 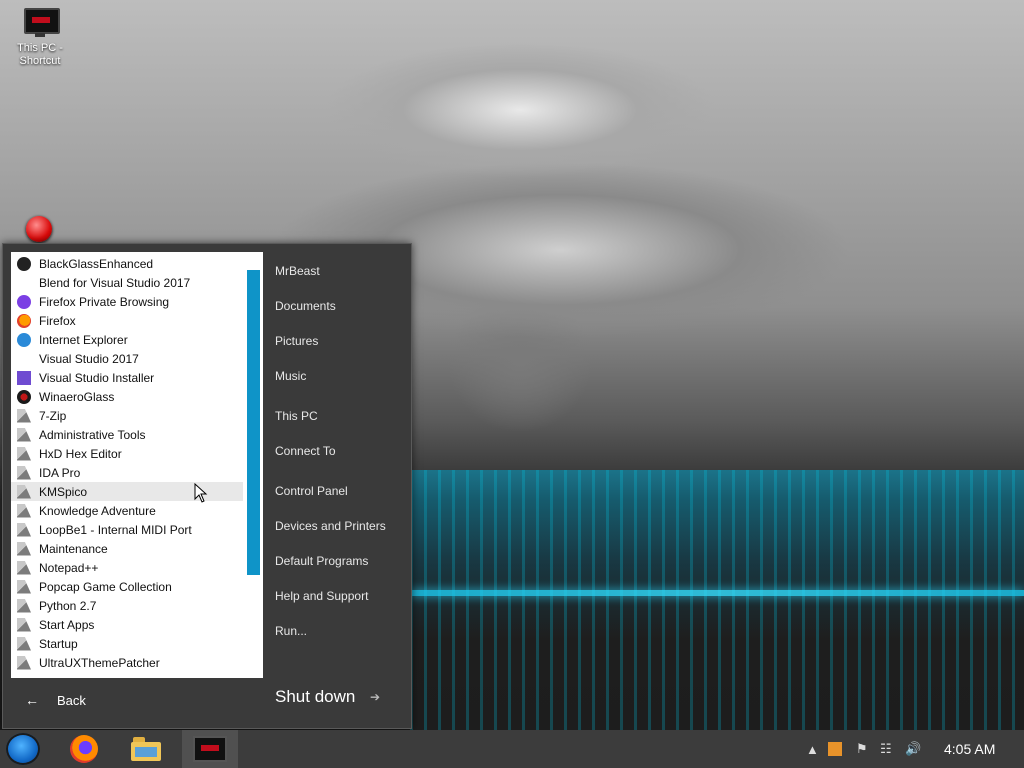 I want to click on start-menu-app-item: KMSpico, so click(x=127, y=491).